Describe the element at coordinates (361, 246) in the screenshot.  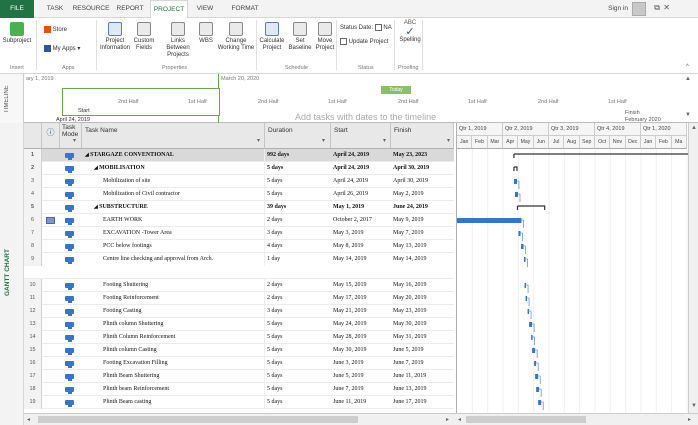
I see `start-cell: May 8, 2019` at that location.